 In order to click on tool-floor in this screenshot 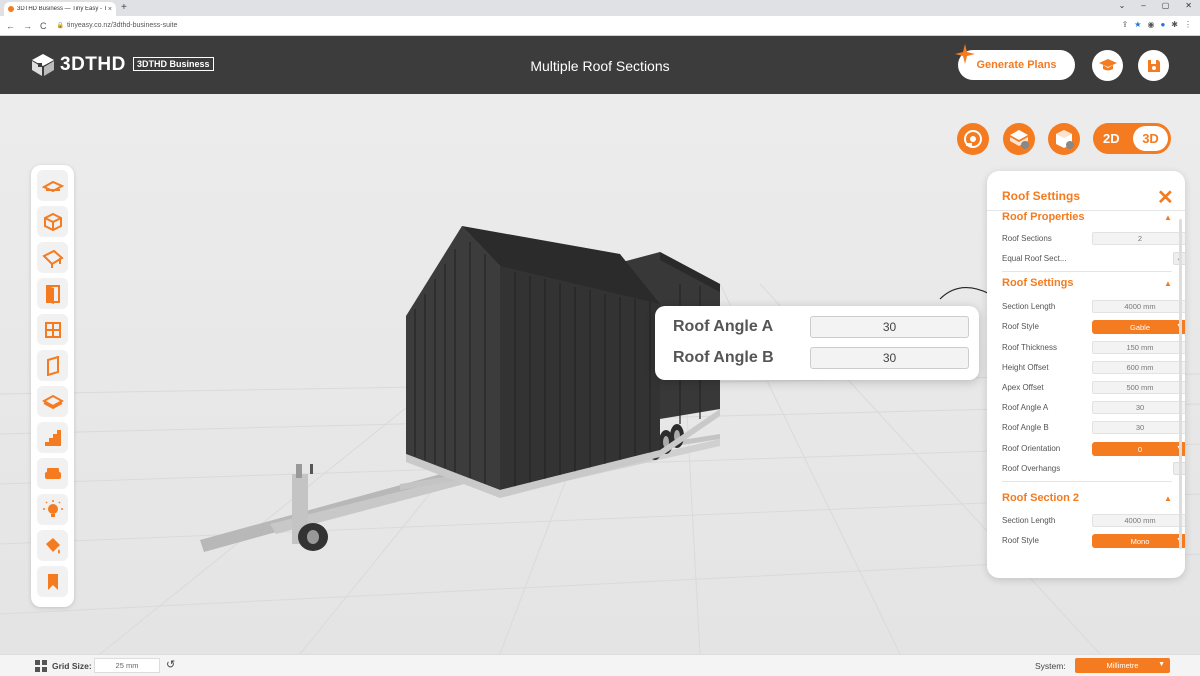, I will do `click(52, 401)`.